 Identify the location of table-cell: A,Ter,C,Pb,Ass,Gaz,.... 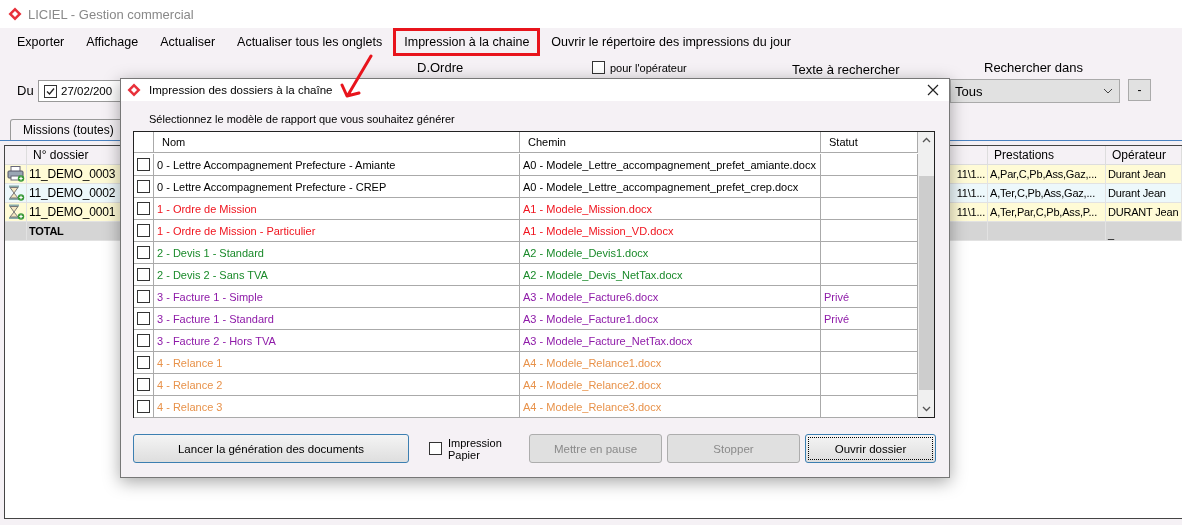
(1047, 193).